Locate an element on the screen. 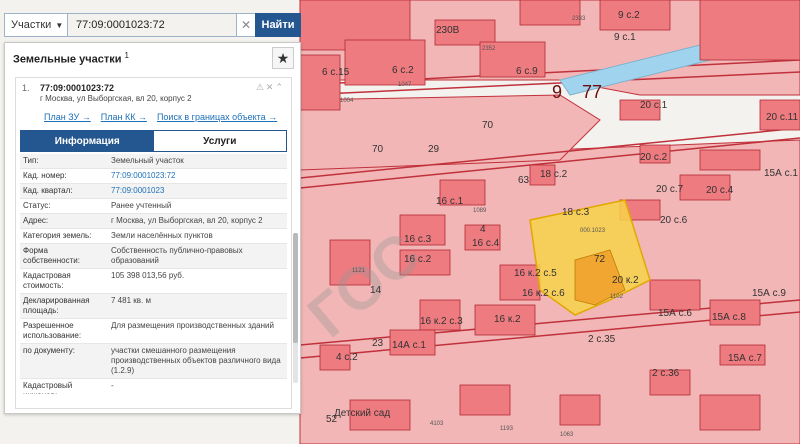  row-key: Кадастровая стоимость: is located at coordinates (47, 280).